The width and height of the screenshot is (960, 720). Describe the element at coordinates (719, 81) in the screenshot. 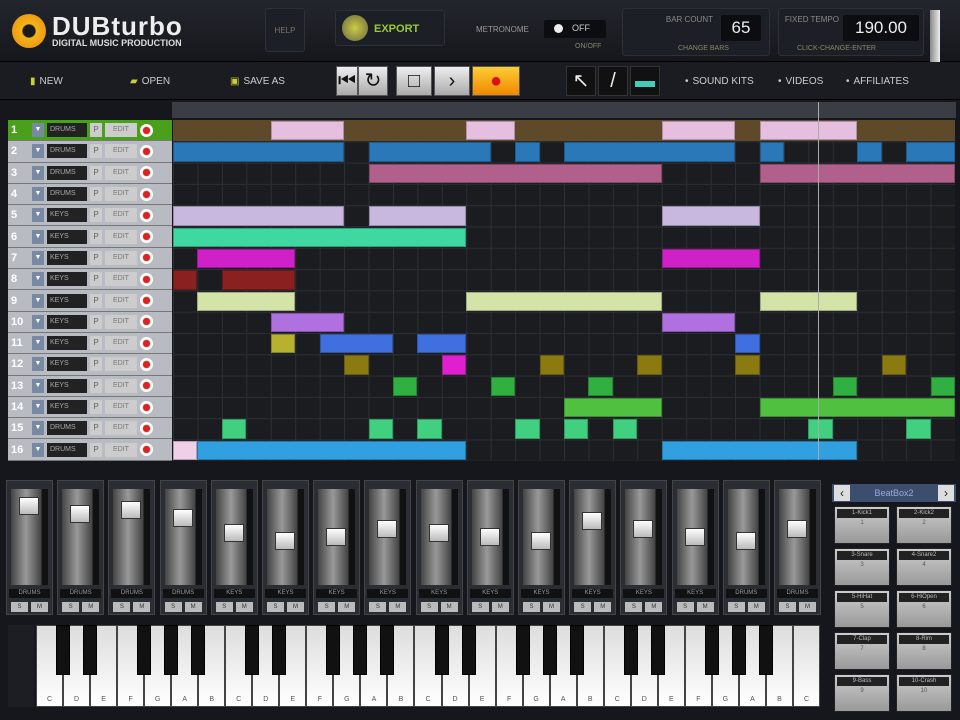

I see `sound-kits-link: • SOUND KITS` at that location.